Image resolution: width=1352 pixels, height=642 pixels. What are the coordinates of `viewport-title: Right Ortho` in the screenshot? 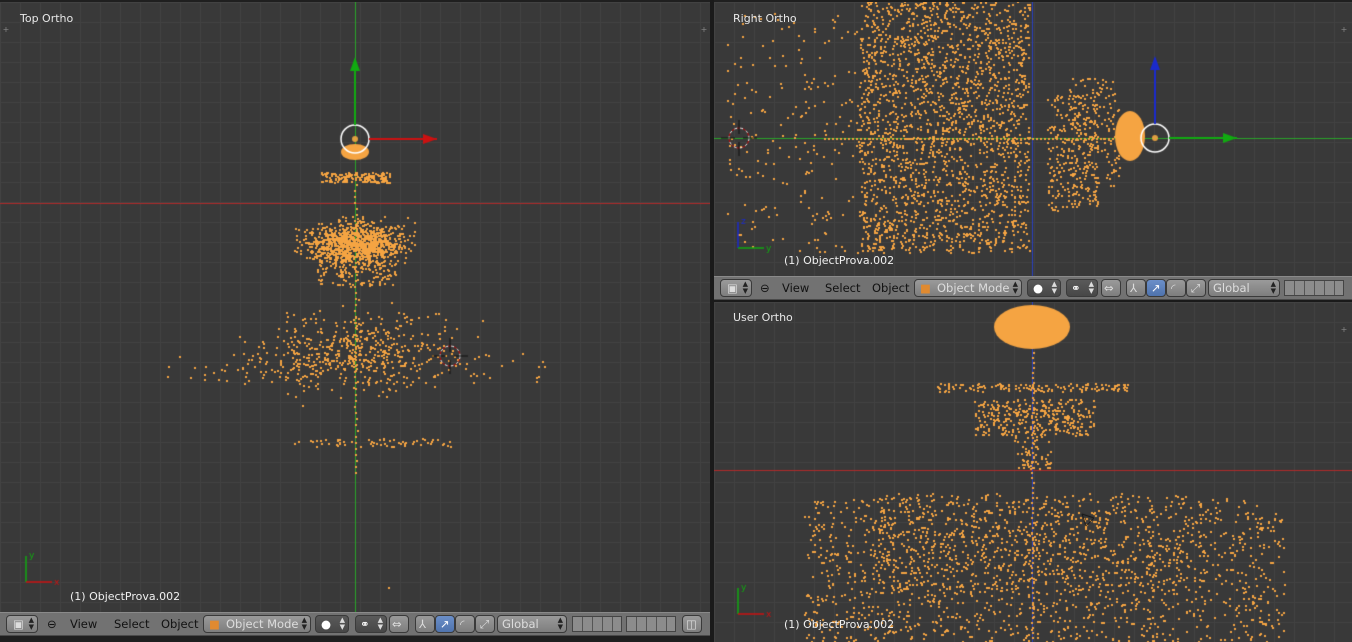 It's located at (765, 18).